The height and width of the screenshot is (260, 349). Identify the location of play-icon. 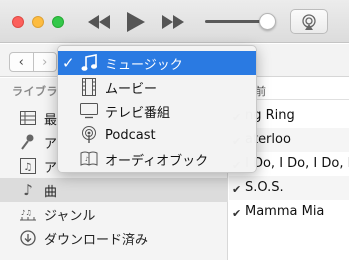
(136, 22).